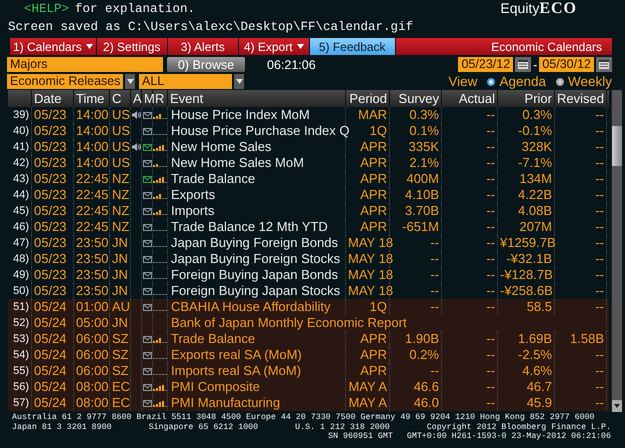 This screenshot has width=625, height=448. I want to click on product-prefix: Equity, so click(520, 8).